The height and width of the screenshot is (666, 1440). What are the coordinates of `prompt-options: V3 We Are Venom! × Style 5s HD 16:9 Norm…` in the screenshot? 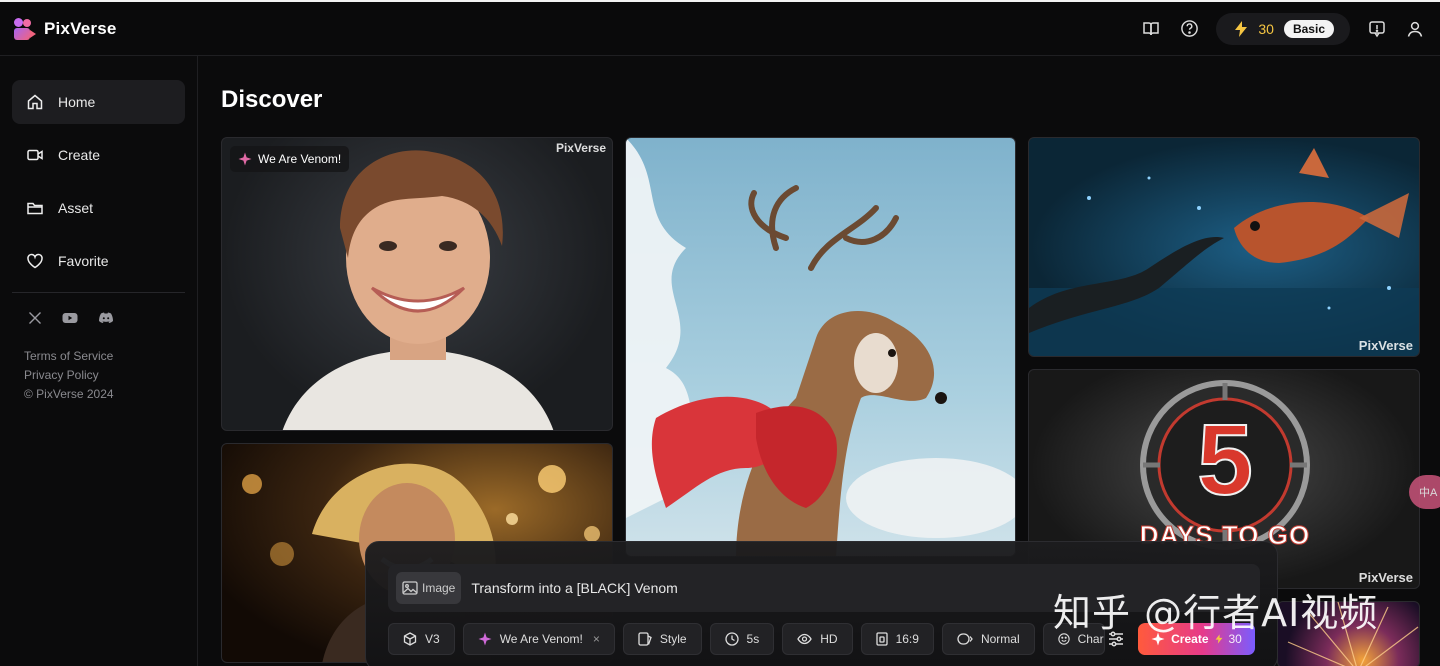 It's located at (746, 639).